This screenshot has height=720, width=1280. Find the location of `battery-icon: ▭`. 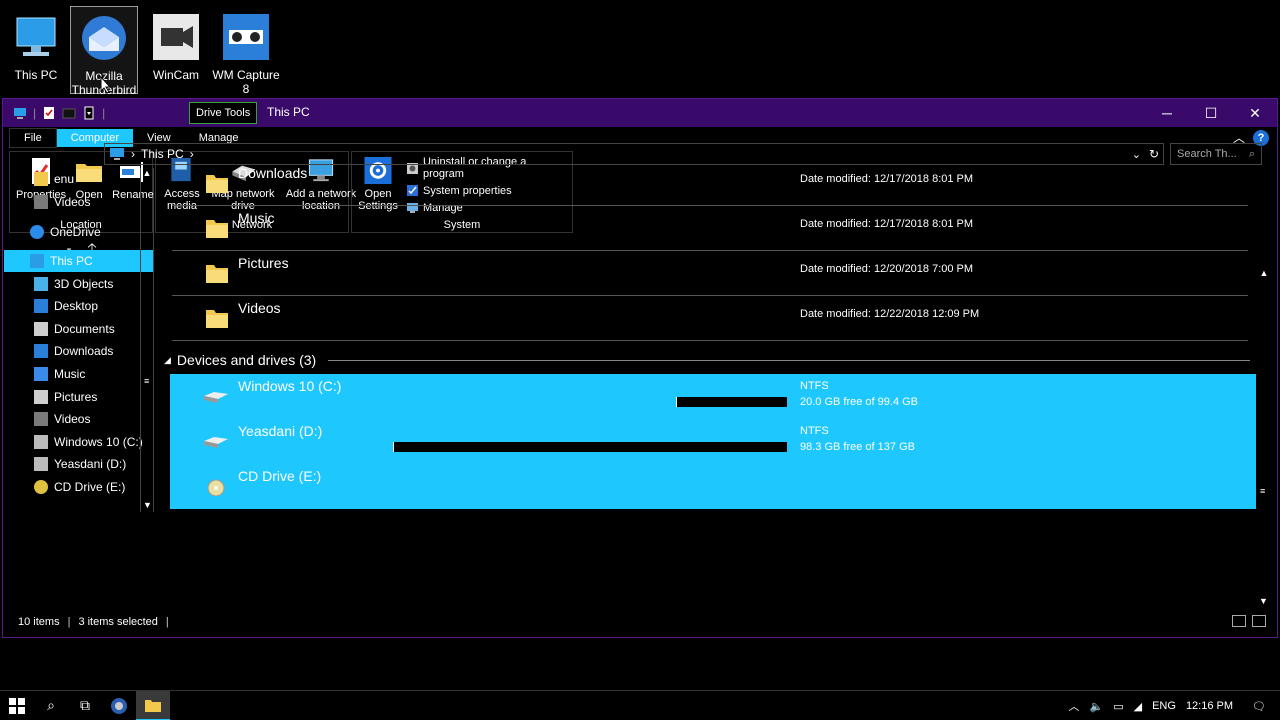

battery-icon: ▭ is located at coordinates (1118, 705).